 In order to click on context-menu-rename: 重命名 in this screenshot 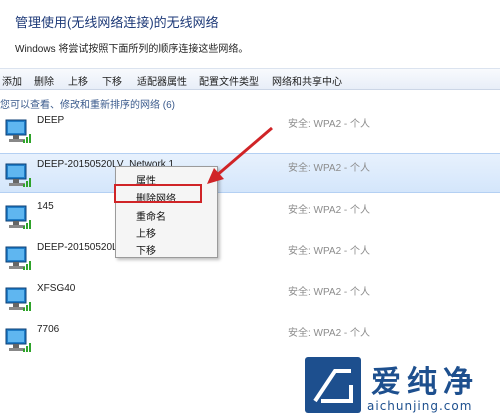, I will do `click(151, 215)`.